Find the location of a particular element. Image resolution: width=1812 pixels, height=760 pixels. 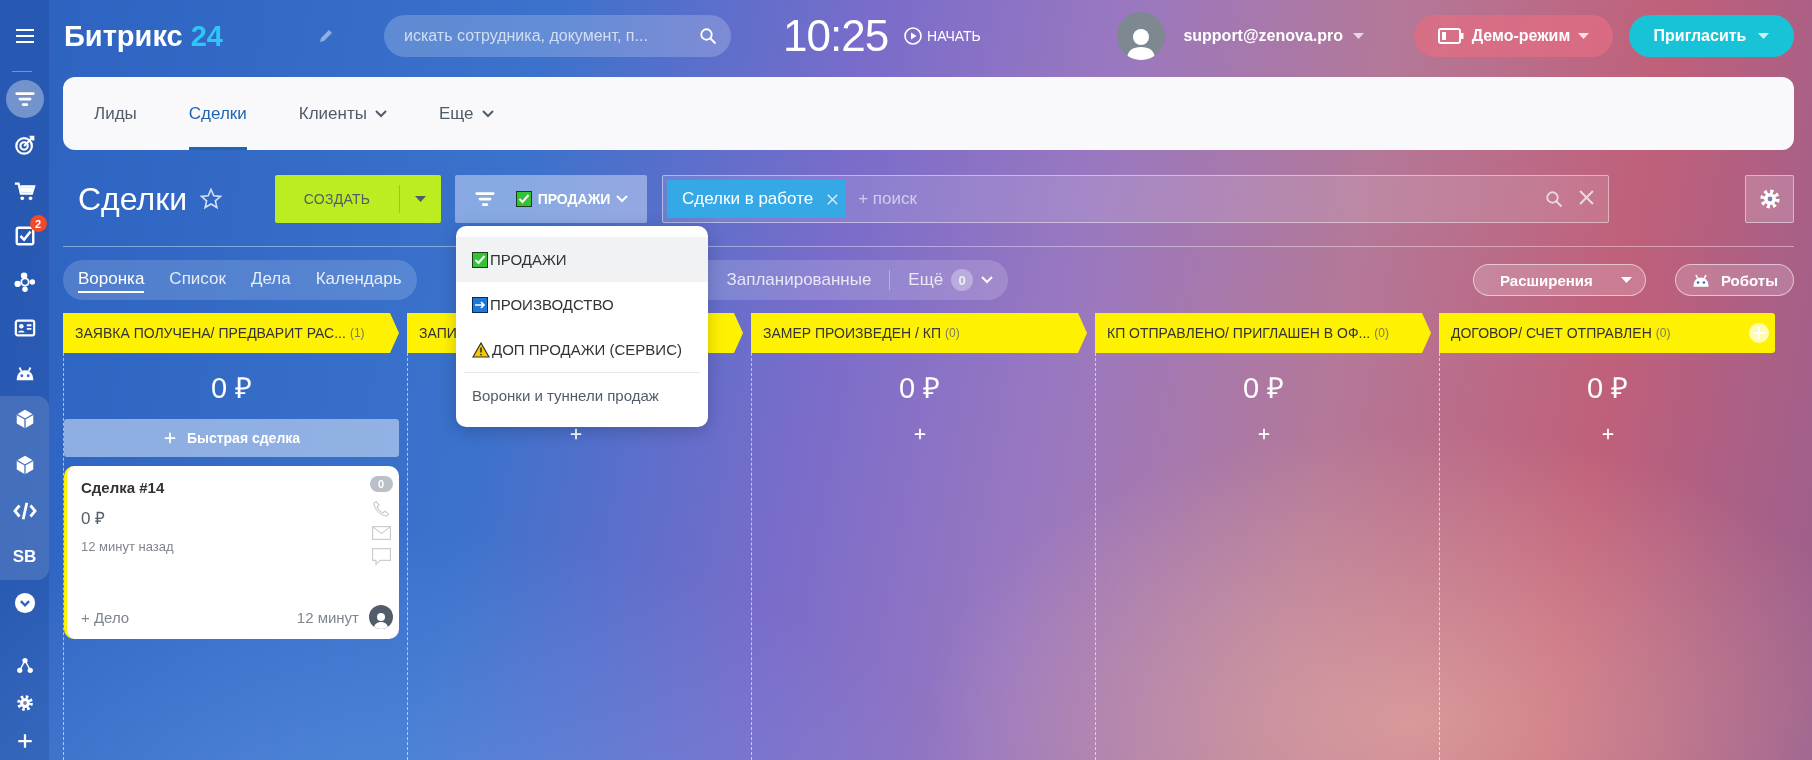

page-title: Сделки is located at coordinates (133, 199).